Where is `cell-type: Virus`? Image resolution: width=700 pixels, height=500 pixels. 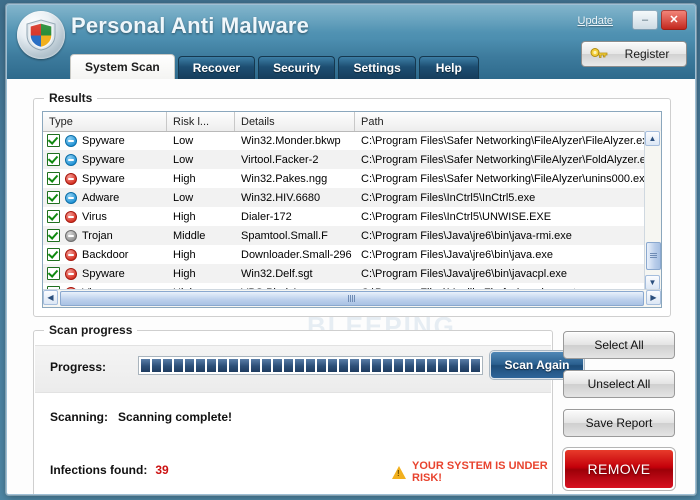
cell-type: Virus is located at coordinates (105, 216).